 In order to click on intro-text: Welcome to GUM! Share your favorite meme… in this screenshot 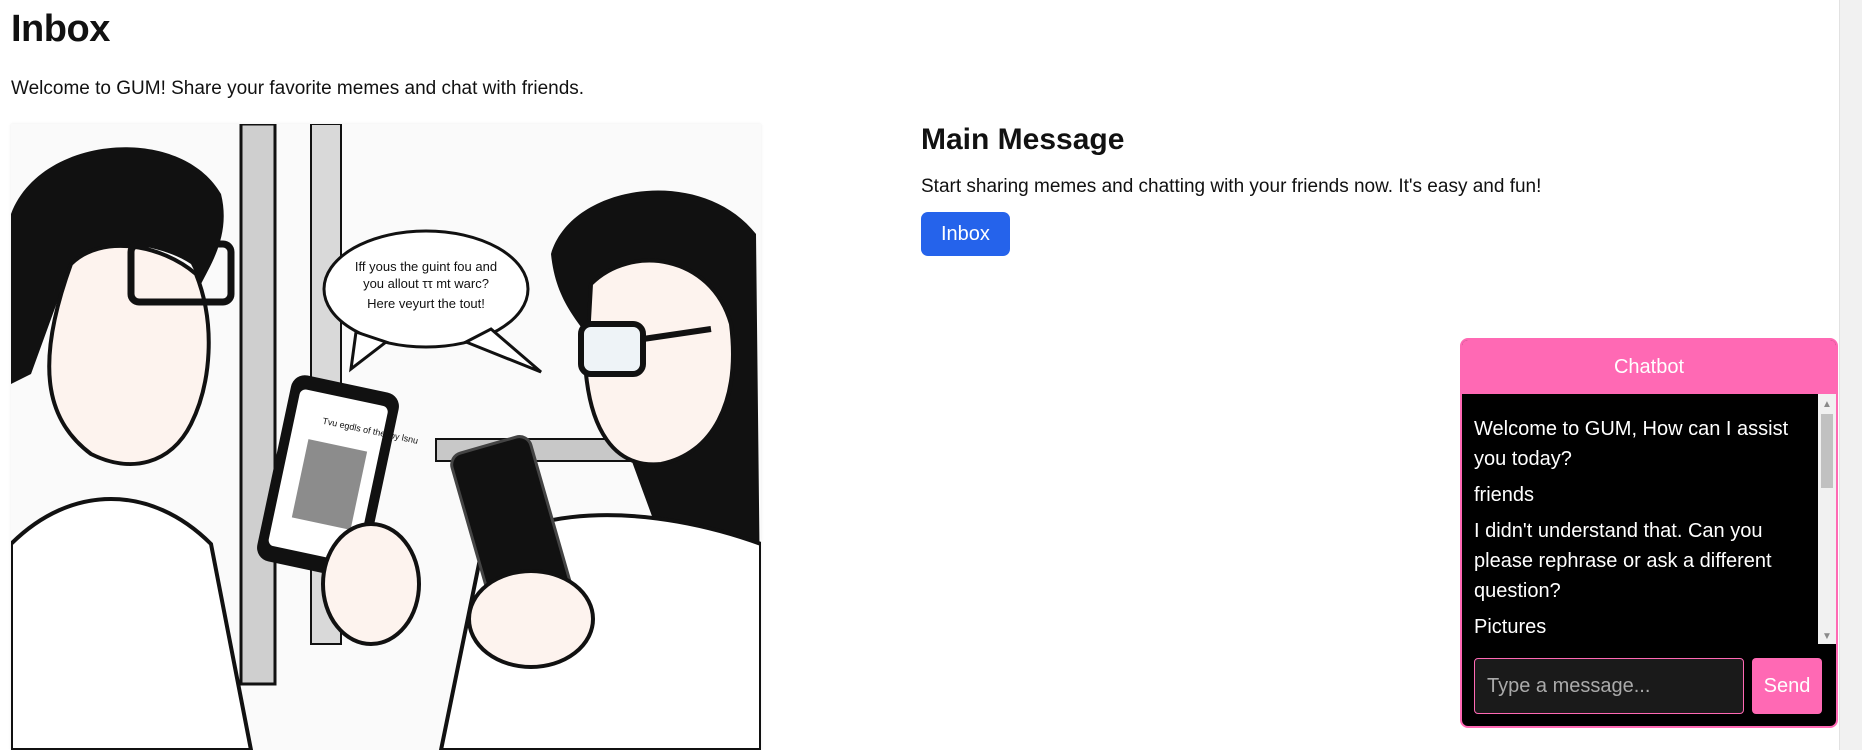, I will do `click(298, 88)`.